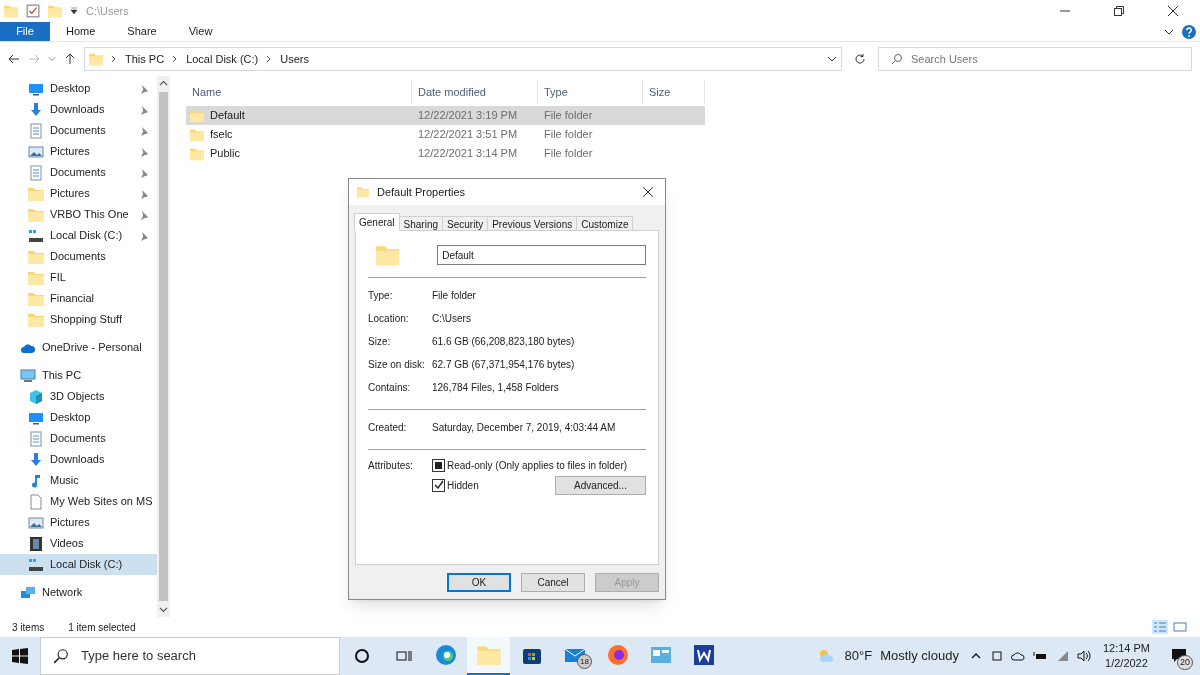  I want to click on speaker-icon, so click(1083, 656).